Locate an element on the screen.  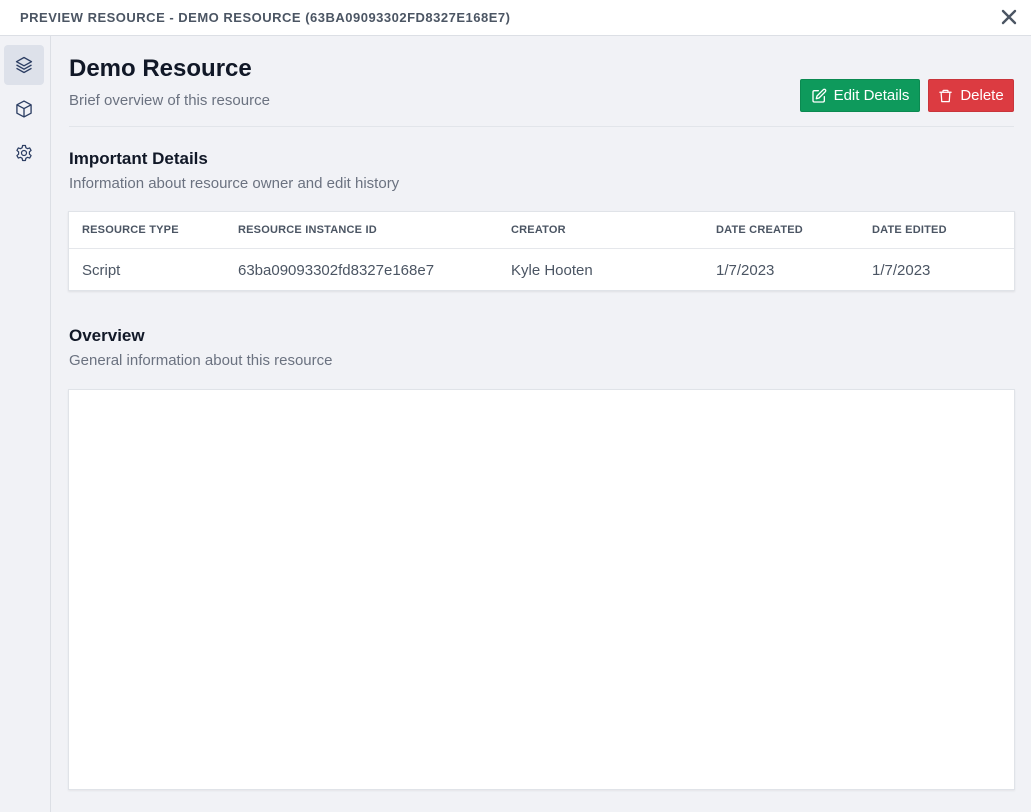
column-header-resource-instance-id: RESOURCE INSTANCE ID is located at coordinates (307, 230).